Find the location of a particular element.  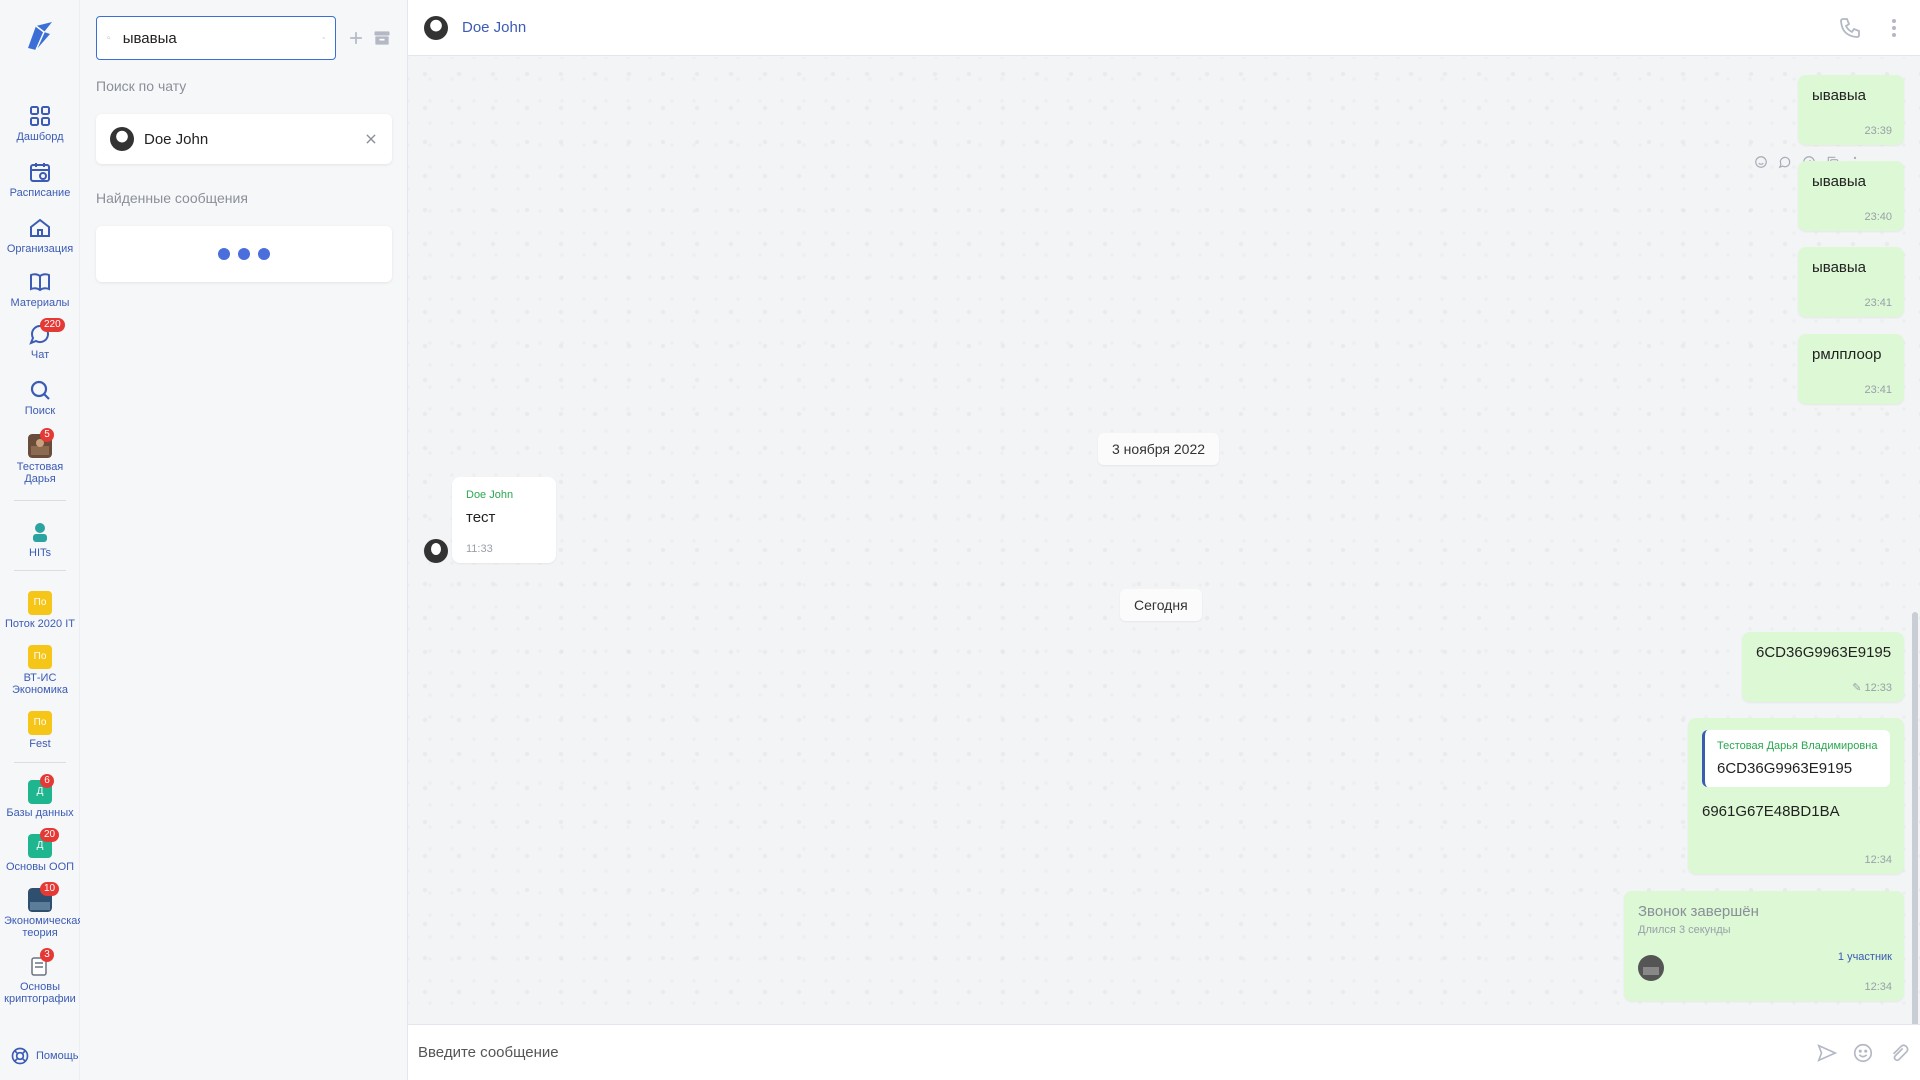

help-link: Помощь is located at coordinates (44, 1056).